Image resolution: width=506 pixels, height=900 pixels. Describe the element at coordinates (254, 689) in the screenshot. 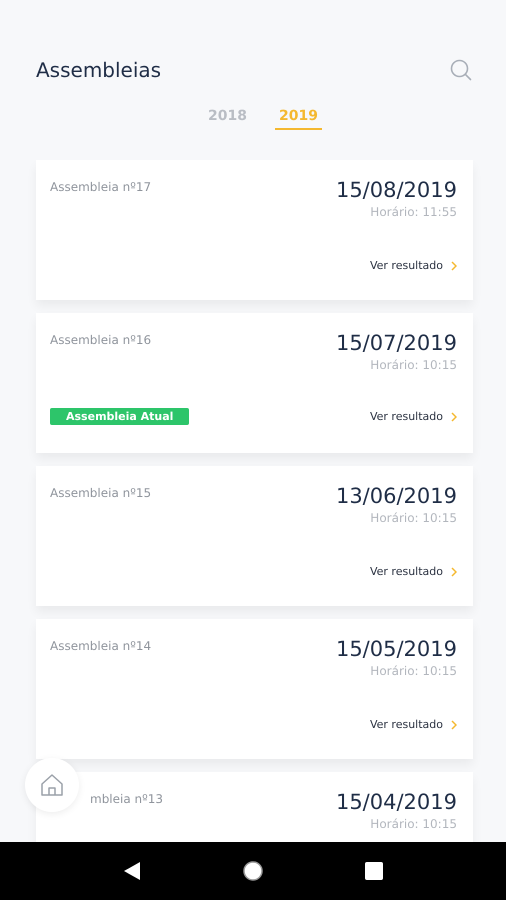

I see `assembly-card: Assembleia nº14 15/05/2019 Horário: 10:15 Ver resultado` at that location.